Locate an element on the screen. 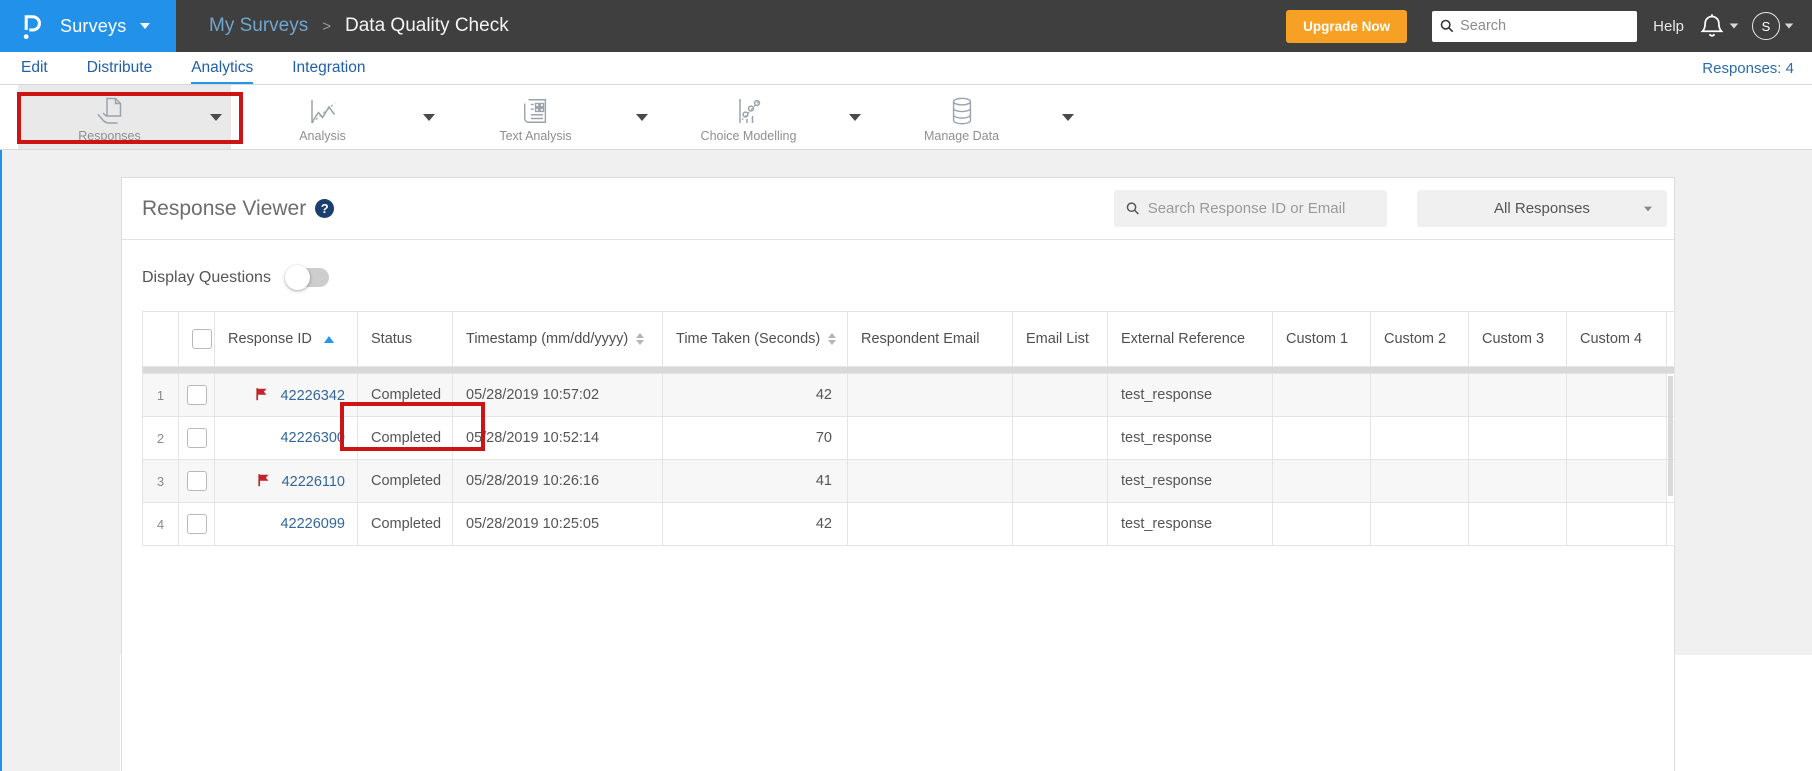  tab-edit: Edit is located at coordinates (34, 68).